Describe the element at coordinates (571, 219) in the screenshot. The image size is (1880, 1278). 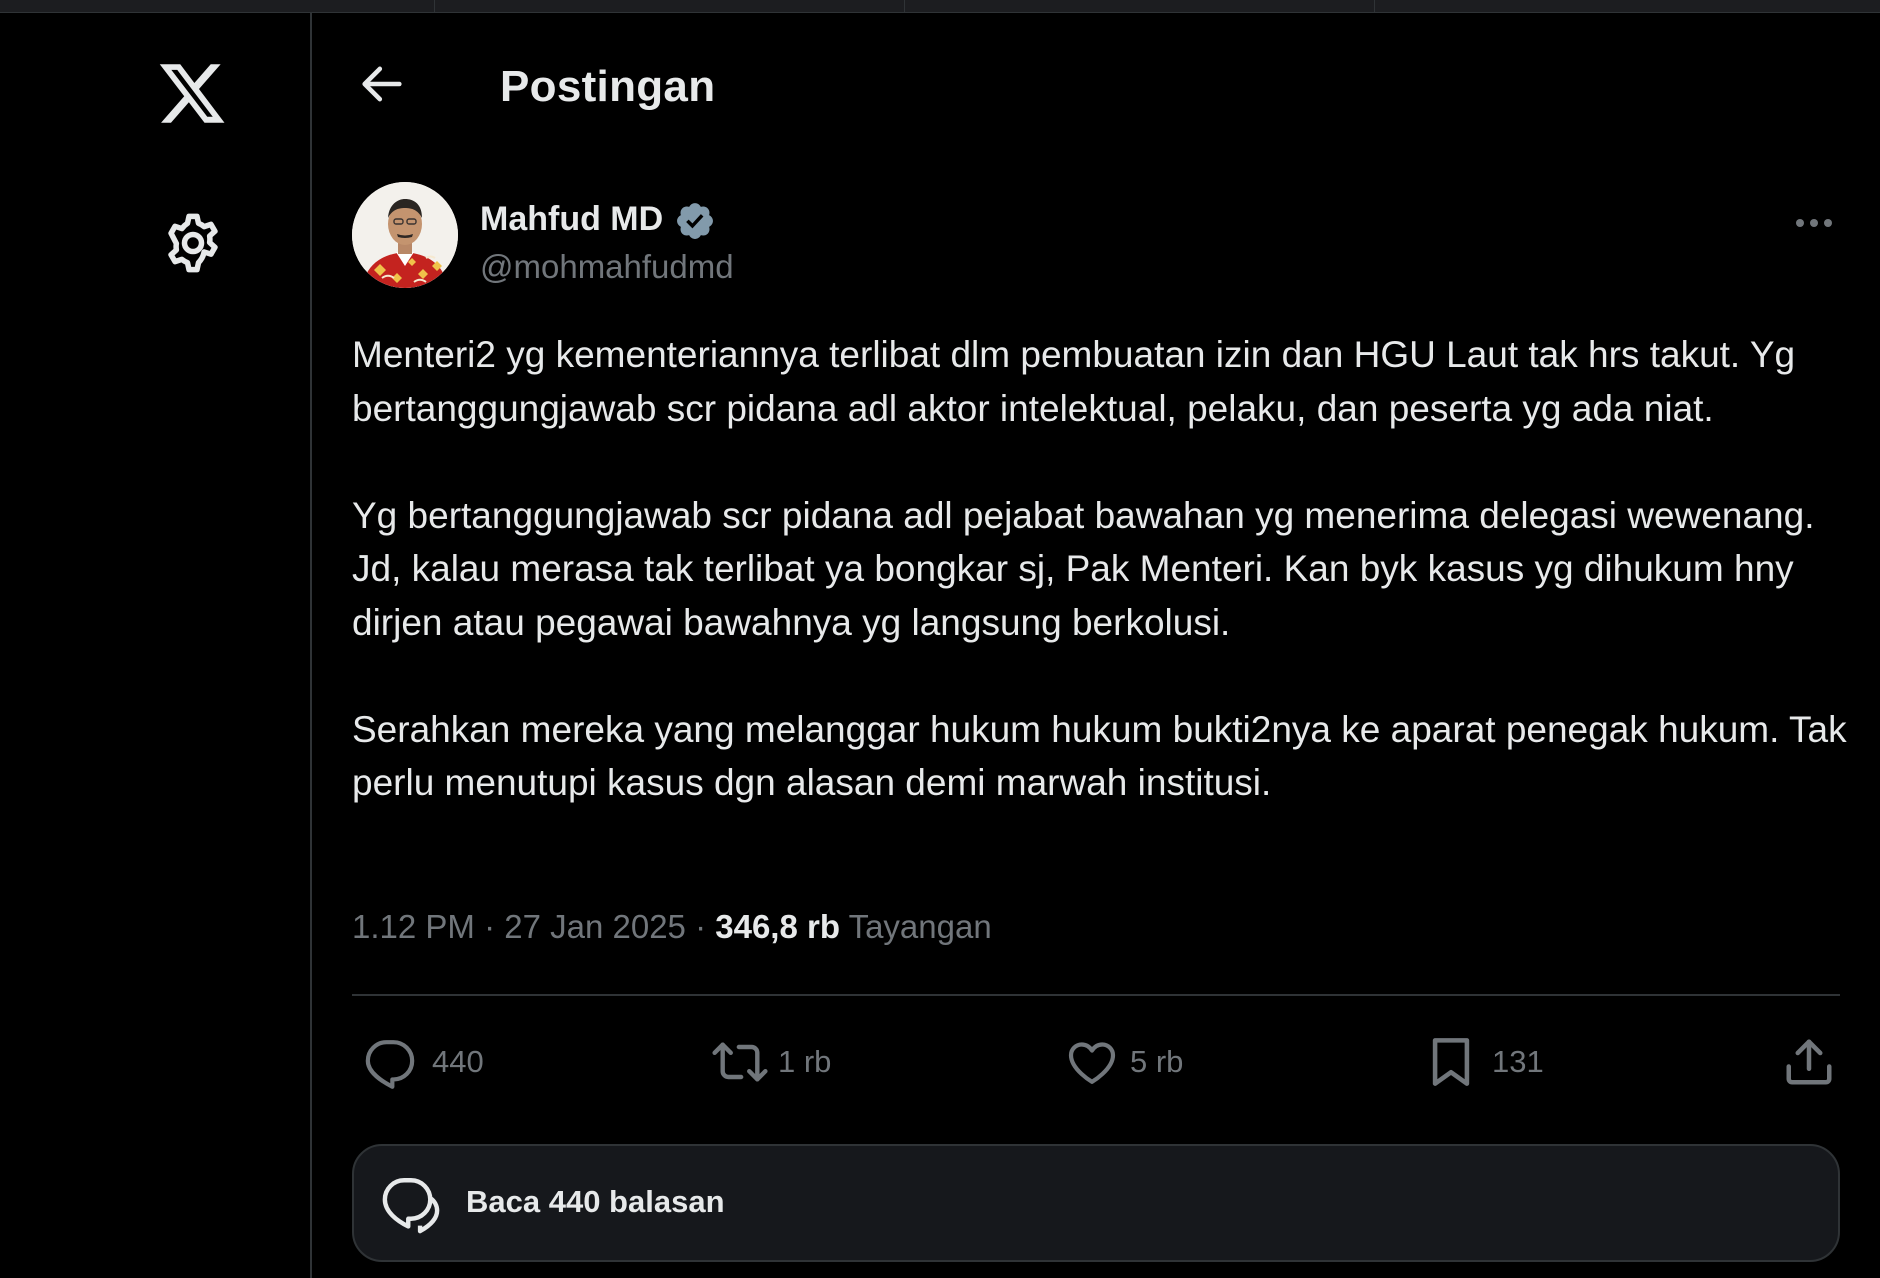
I see `author-name: Mahfud MD` at that location.